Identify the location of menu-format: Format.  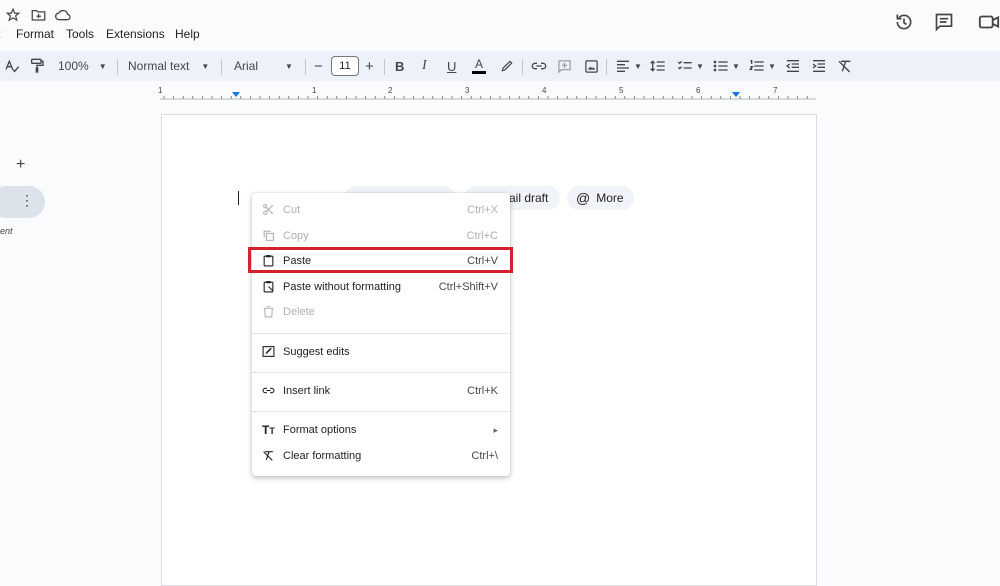
(35, 34).